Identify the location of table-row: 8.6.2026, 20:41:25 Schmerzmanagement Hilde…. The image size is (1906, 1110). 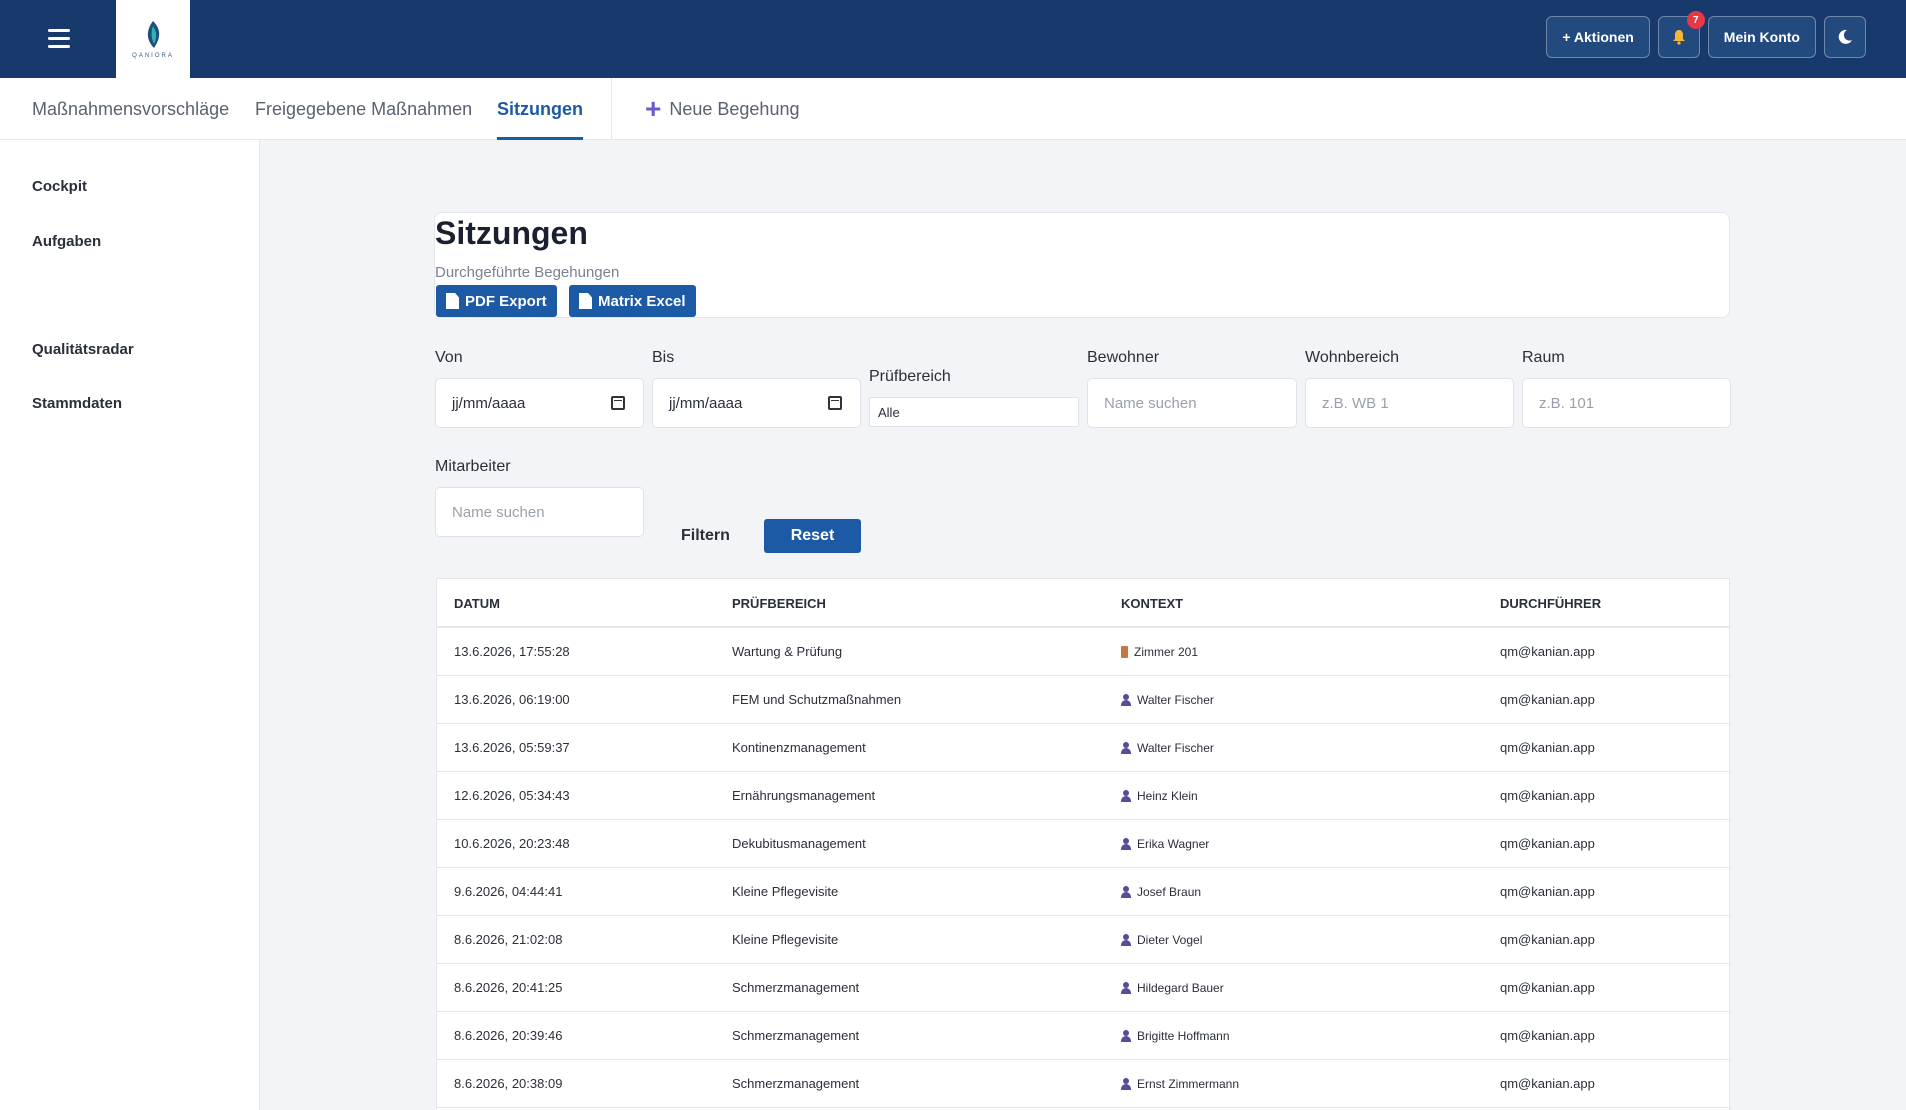
(1084, 988).